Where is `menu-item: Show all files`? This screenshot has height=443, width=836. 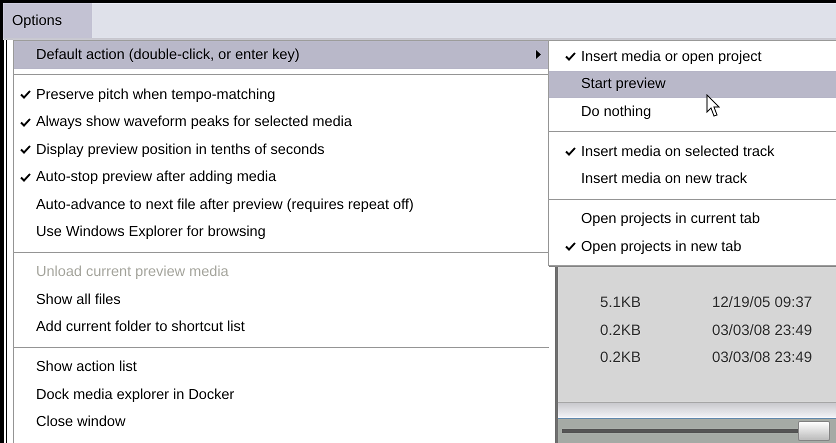
menu-item: Show all files is located at coordinates (281, 300).